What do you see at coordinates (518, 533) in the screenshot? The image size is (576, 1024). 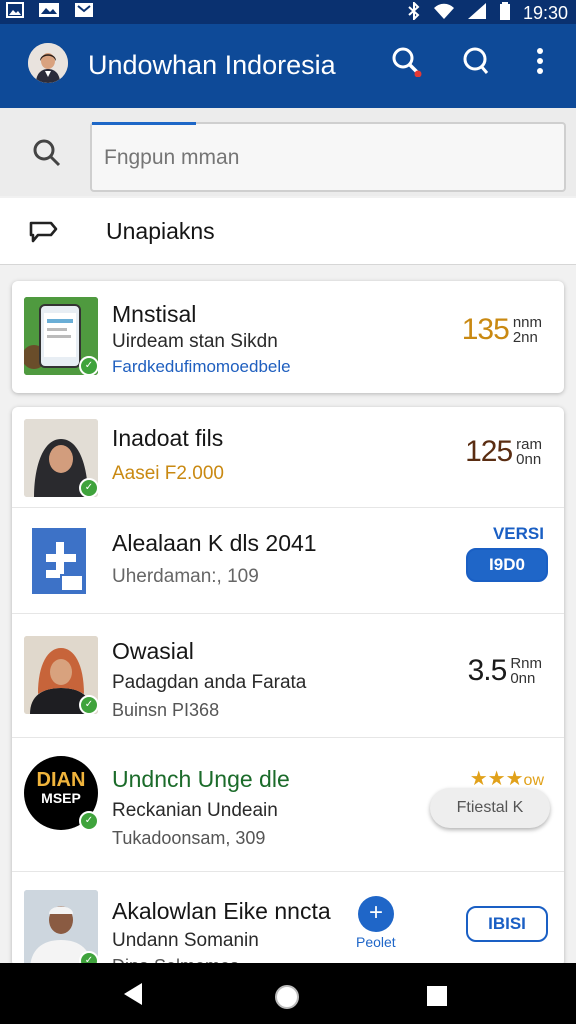 I see `version-label: VERSI` at bounding box center [518, 533].